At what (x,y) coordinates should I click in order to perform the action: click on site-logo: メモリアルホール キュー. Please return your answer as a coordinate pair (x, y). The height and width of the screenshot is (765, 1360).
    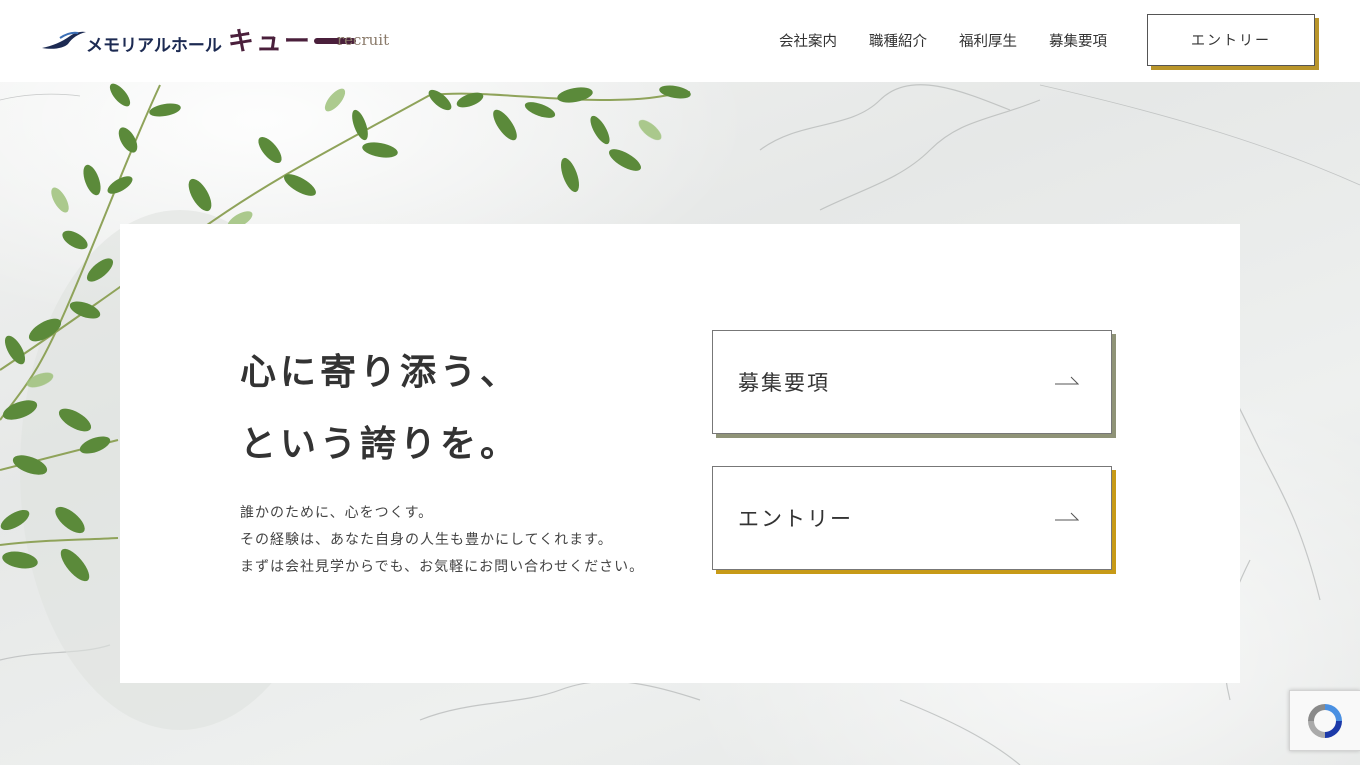
    Looking at the image, I should click on (198, 40).